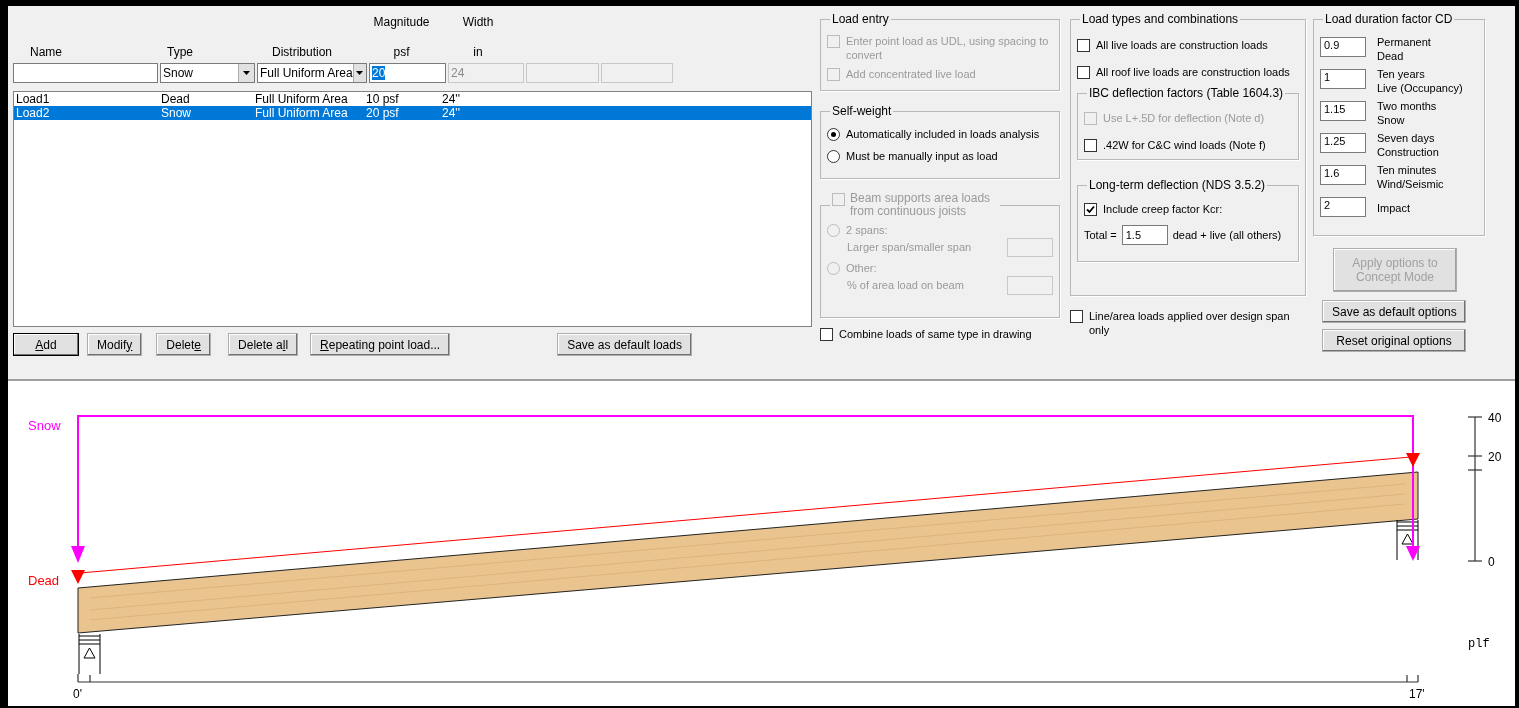 Image resolution: width=1519 pixels, height=708 pixels. Describe the element at coordinates (624, 344) in the screenshot. I see `button: Save as default loads` at that location.